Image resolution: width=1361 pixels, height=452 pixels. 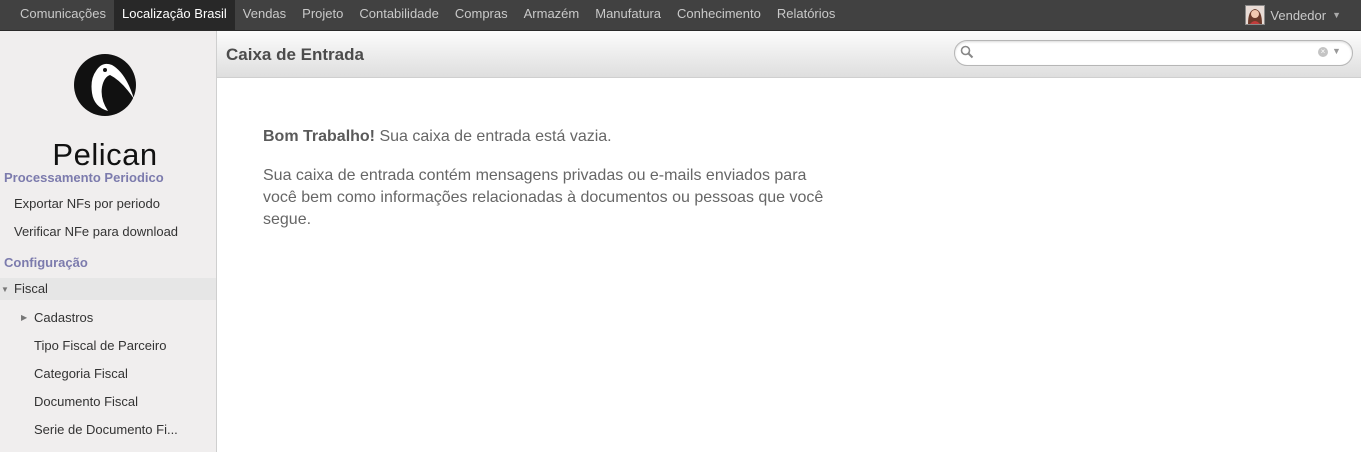 I want to click on pelican-logo-icon, so click(x=105, y=85).